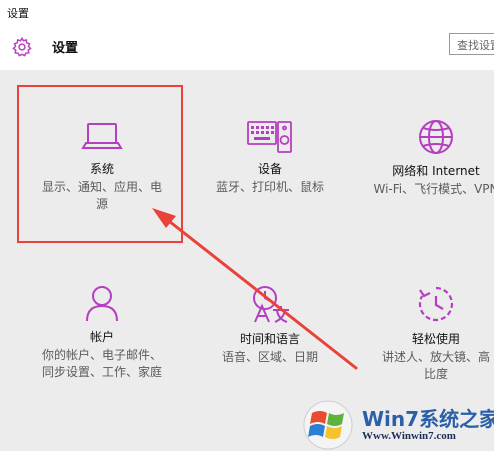 This screenshot has height=451, width=494. I want to click on watermark-logo: Win7系统之家 Www.Winwin7.com, so click(396, 425).